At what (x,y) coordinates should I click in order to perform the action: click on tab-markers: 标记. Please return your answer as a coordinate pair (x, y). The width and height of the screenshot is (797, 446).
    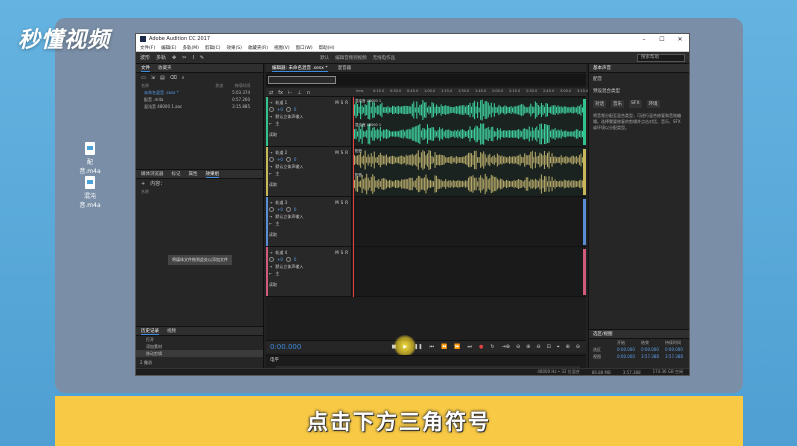
    Looking at the image, I should click on (176, 174).